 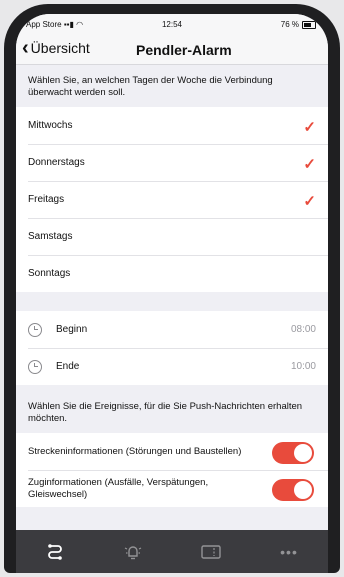 I want to click on navigation-bar: ‹ Übersicht Pendler-Alarm, so click(x=172, y=49).